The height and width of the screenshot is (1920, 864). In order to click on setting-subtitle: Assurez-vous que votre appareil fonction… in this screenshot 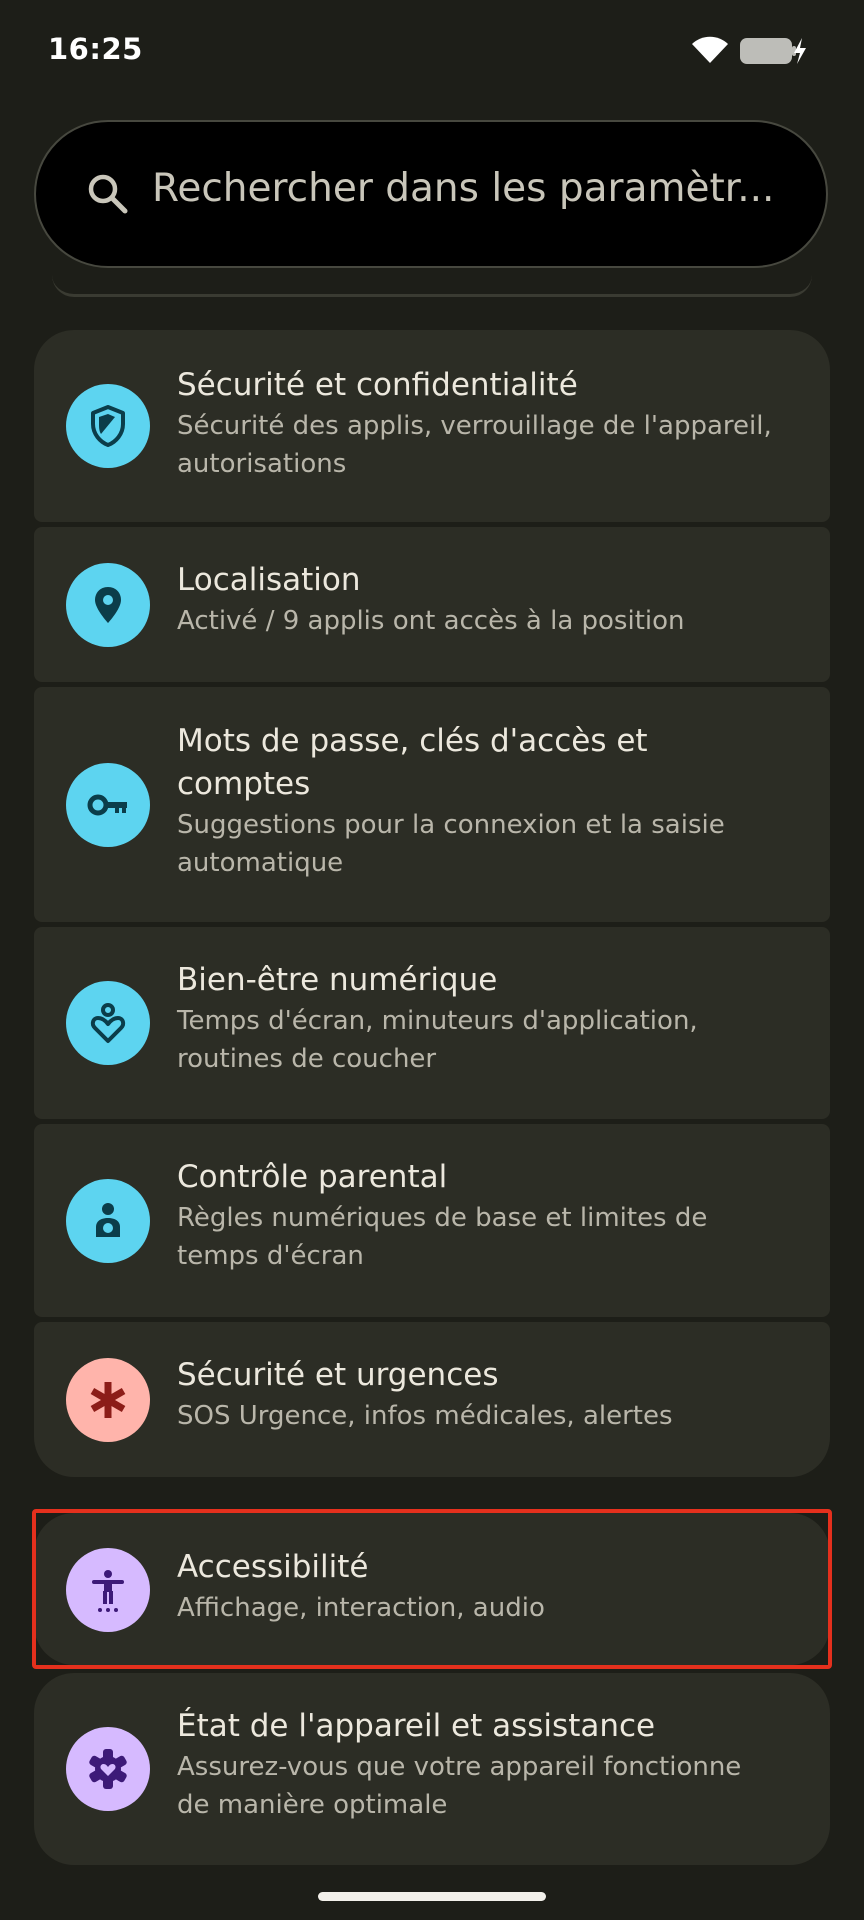, I will do `click(459, 1786)`.